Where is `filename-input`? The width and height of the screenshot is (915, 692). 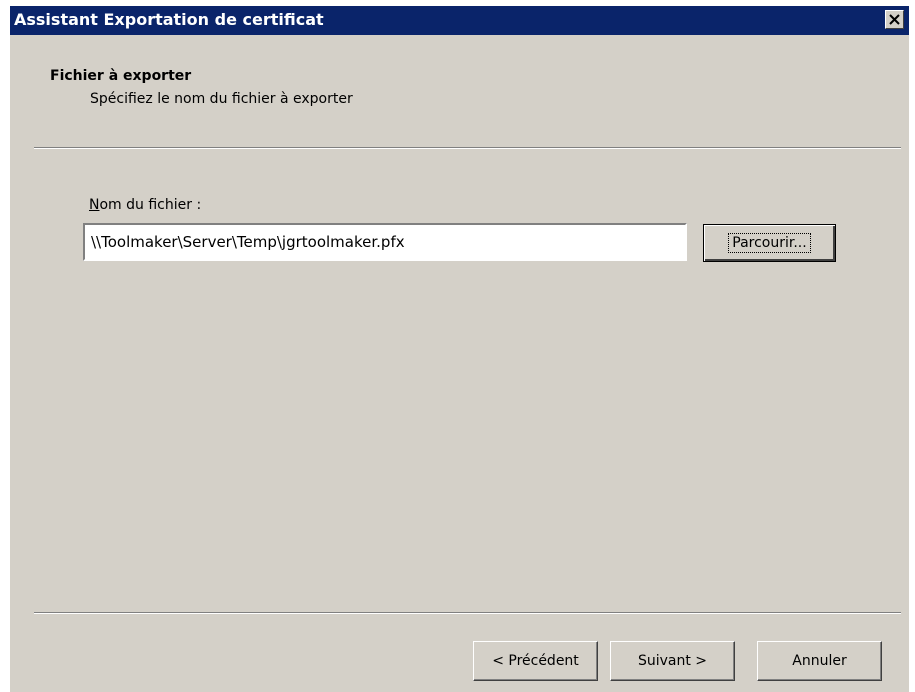
filename-input is located at coordinates (385, 242).